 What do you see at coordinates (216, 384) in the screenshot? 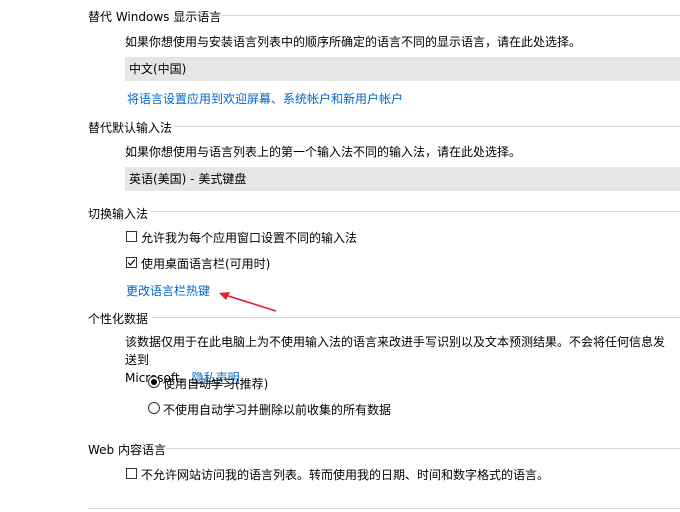
I see `auto-learning-label: 使用自动学习(推荐)` at bounding box center [216, 384].